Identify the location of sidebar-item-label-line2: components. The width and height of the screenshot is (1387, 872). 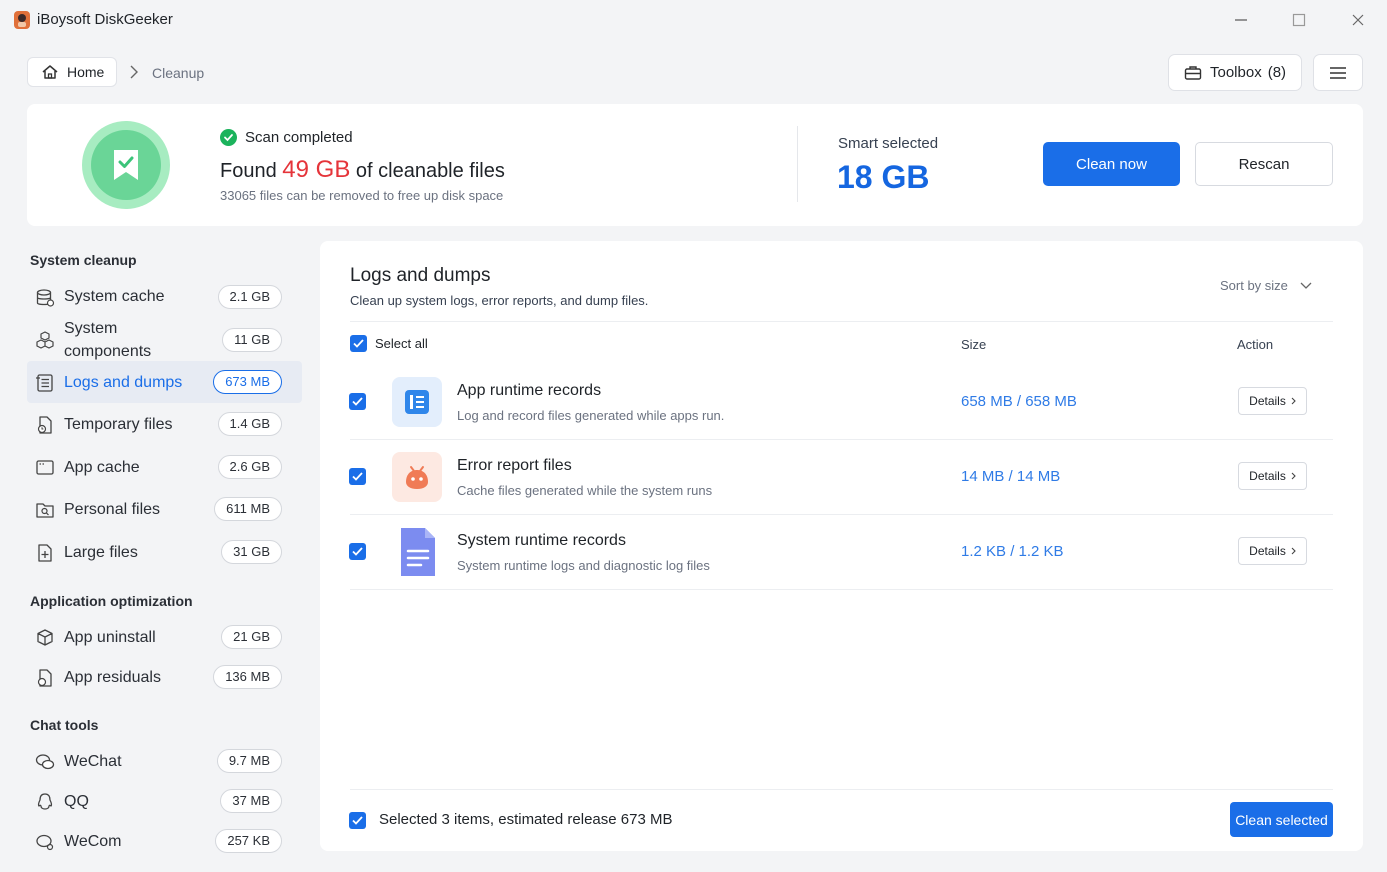
(108, 351).